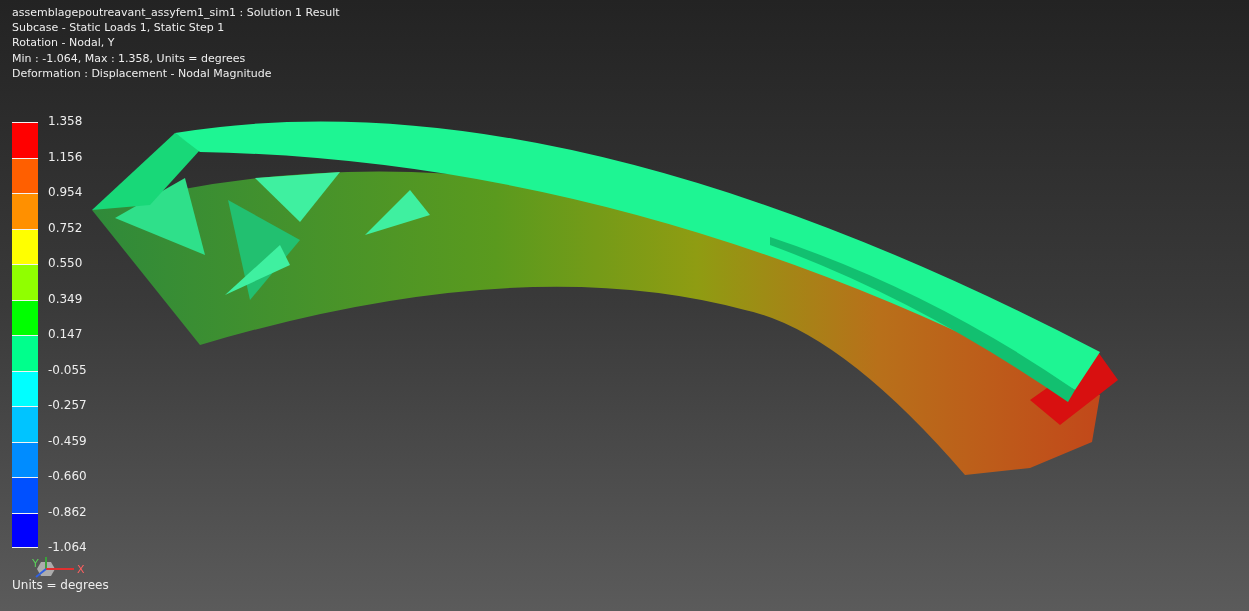  What do you see at coordinates (67, 440) in the screenshot?
I see `scale-value: -0.459` at bounding box center [67, 440].